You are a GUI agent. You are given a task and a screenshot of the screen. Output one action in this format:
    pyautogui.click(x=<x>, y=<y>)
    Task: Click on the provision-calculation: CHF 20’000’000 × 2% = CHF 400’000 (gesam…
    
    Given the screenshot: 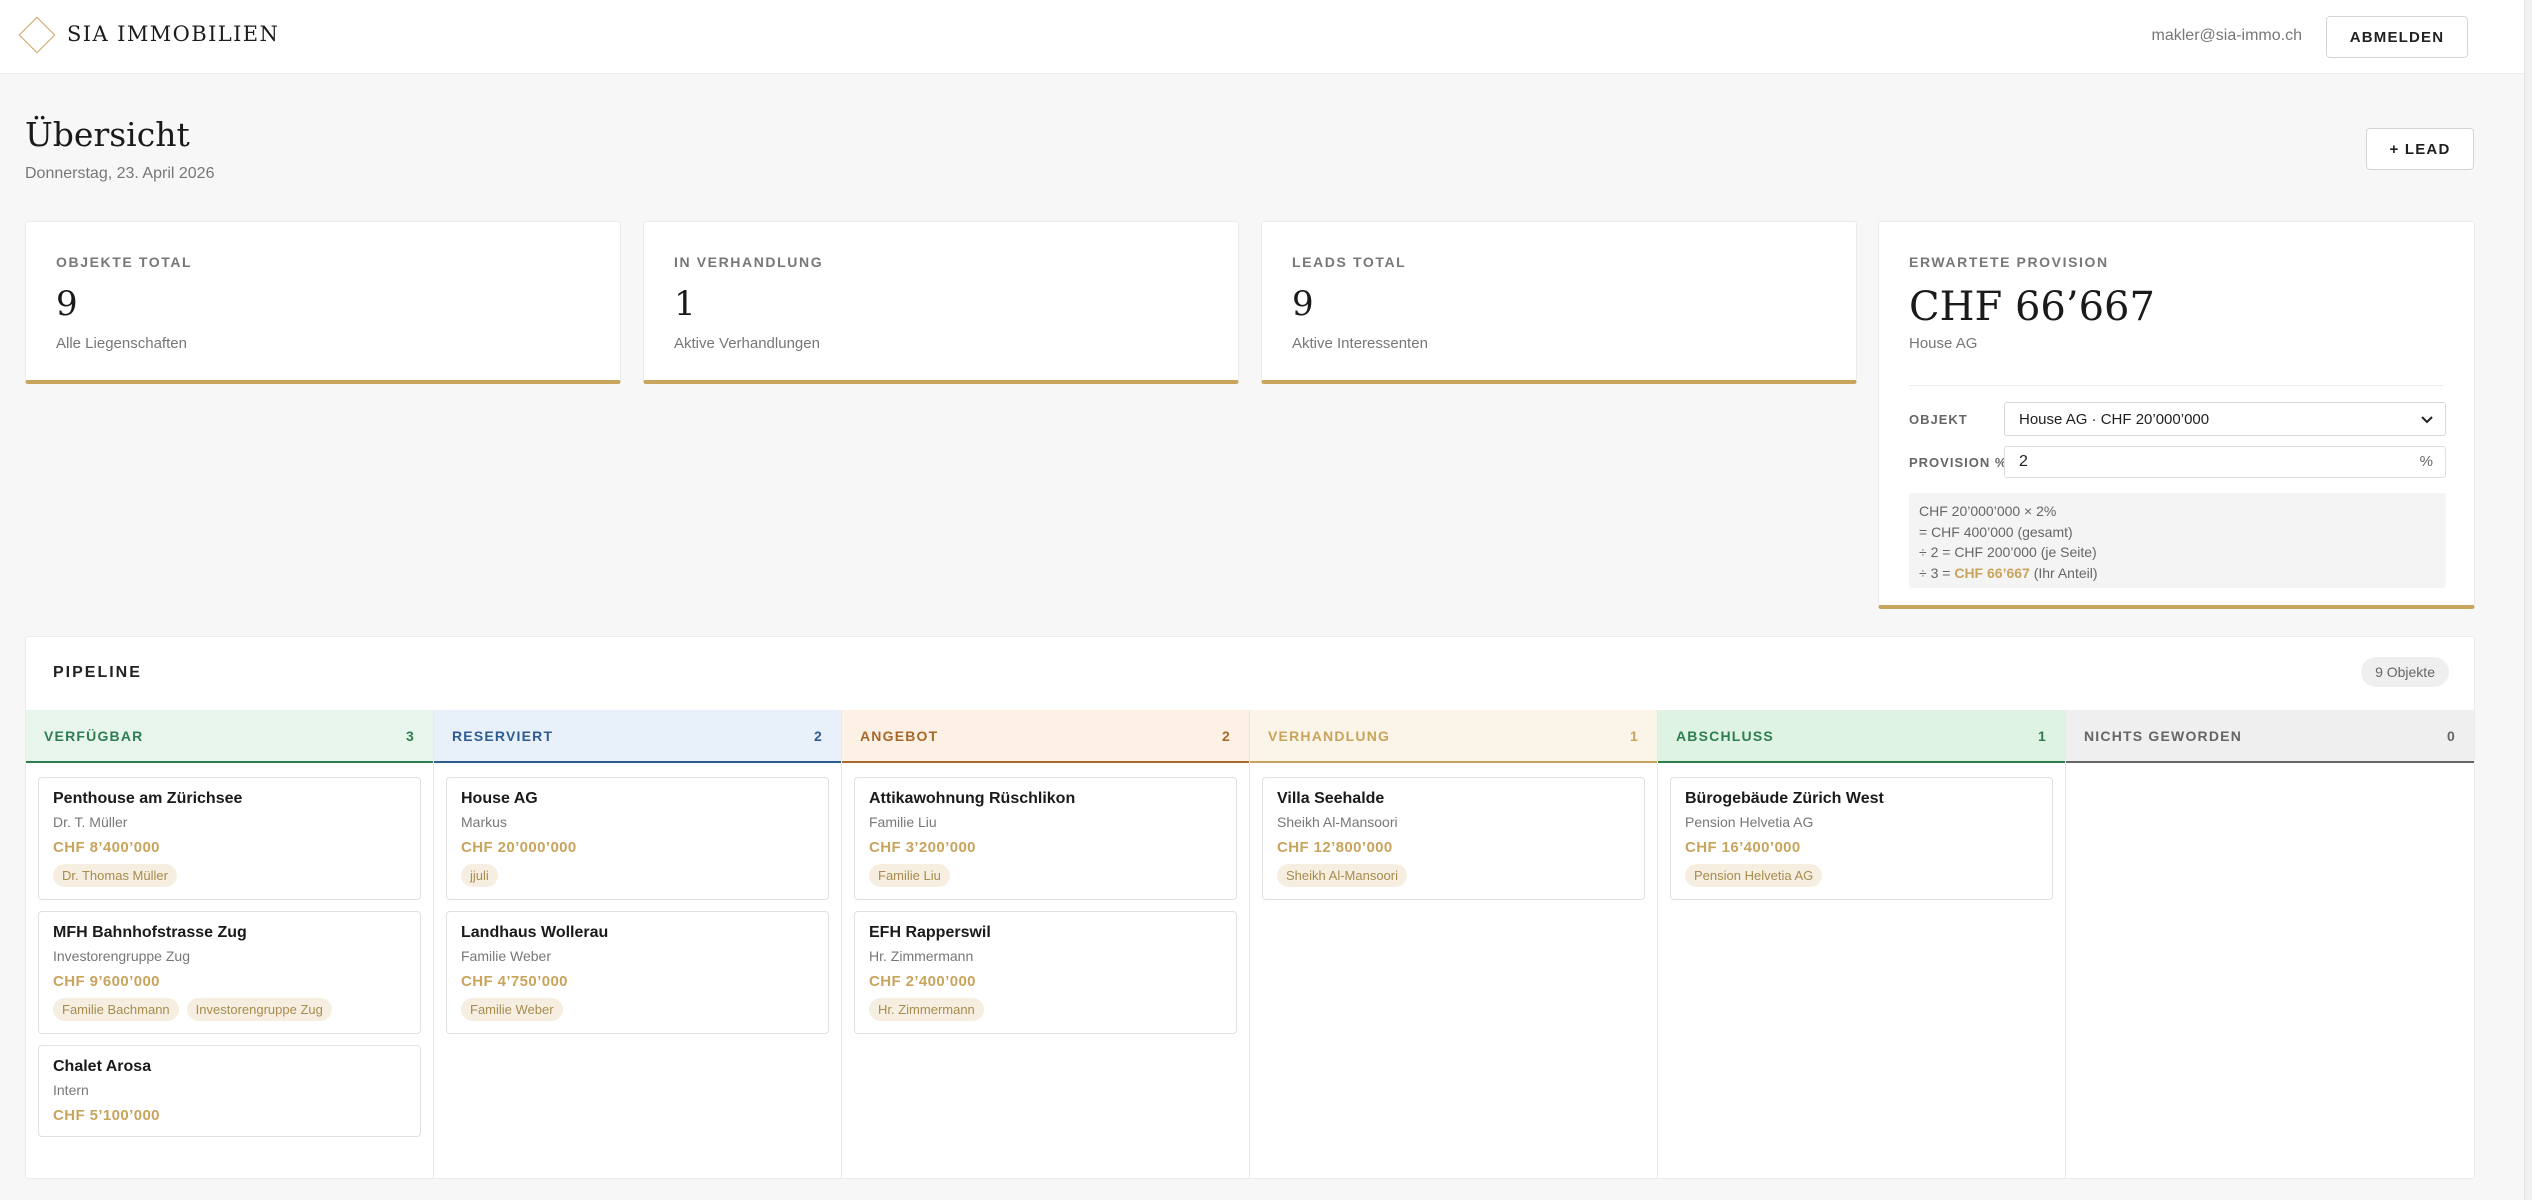 What is the action you would take?
    pyautogui.click(x=2177, y=540)
    